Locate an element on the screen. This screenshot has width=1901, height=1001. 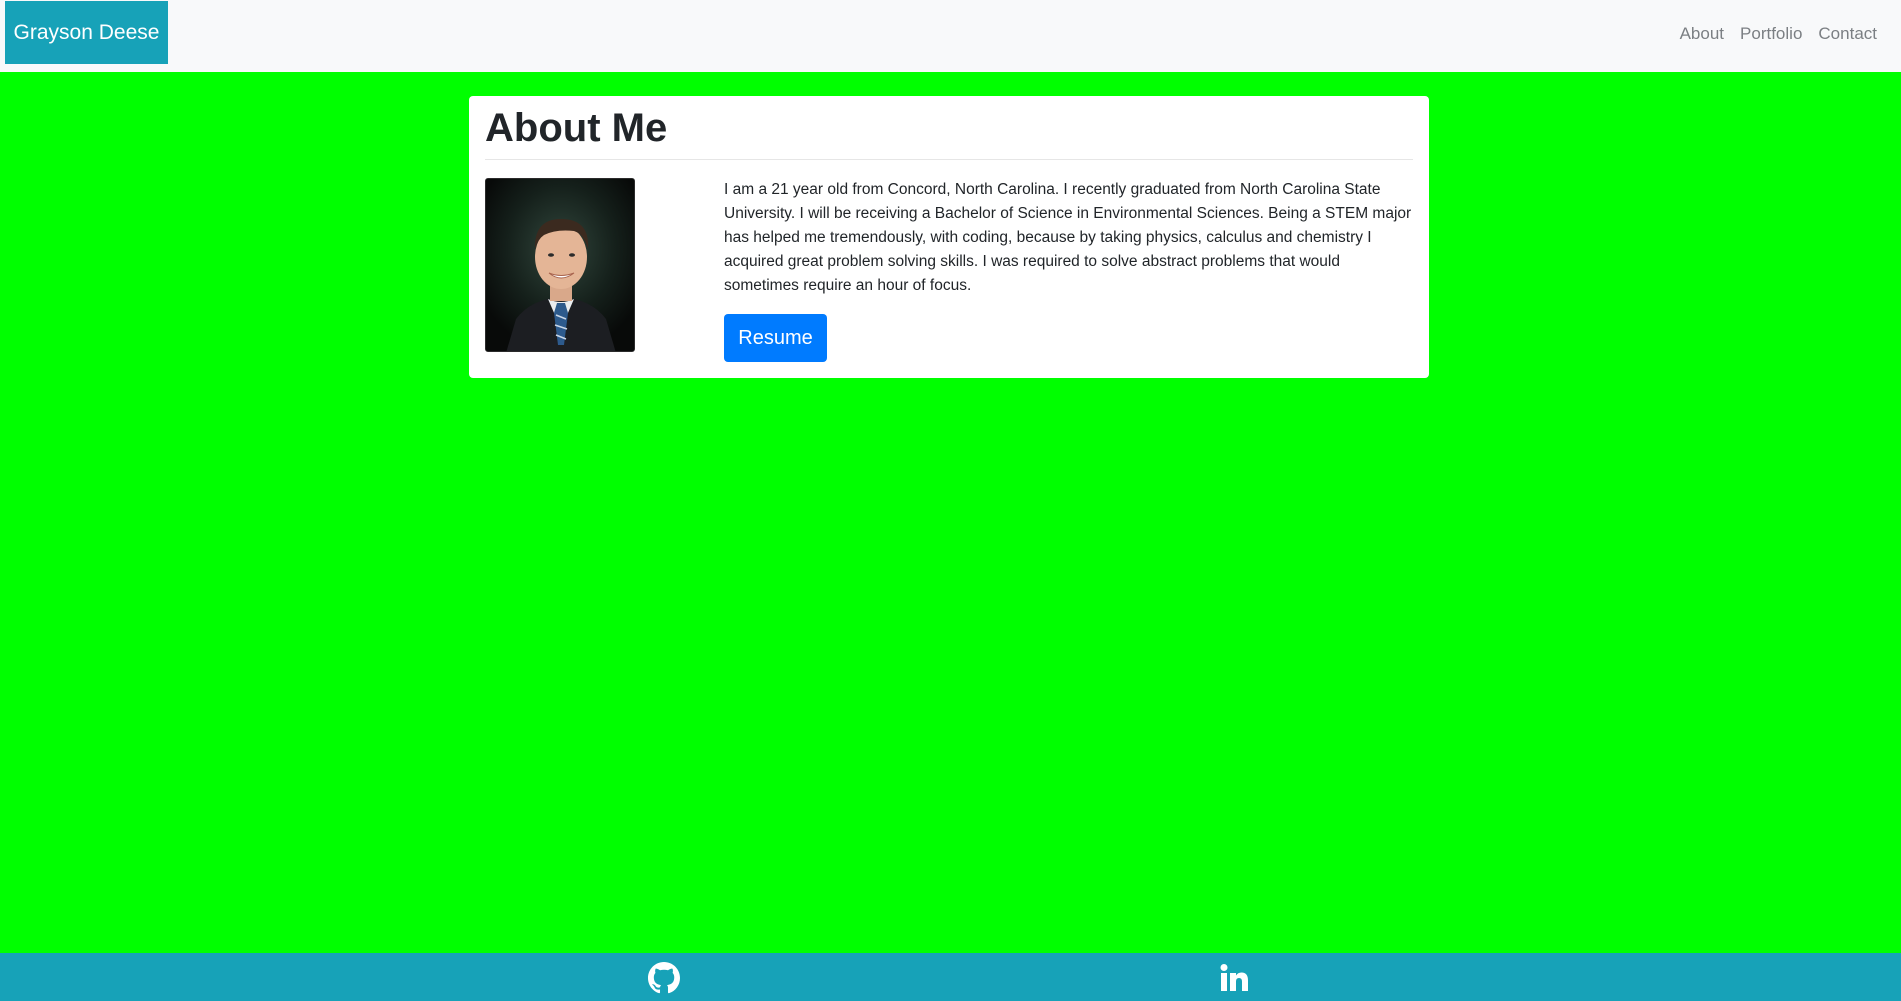
portrait-image is located at coordinates (560, 265).